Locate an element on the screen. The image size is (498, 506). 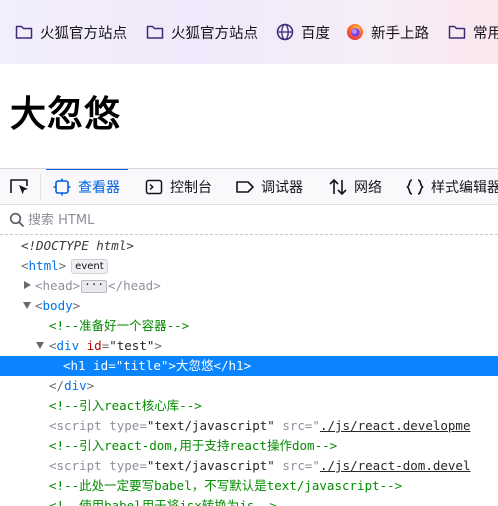
tab-label: 控制台 is located at coordinates (191, 188).